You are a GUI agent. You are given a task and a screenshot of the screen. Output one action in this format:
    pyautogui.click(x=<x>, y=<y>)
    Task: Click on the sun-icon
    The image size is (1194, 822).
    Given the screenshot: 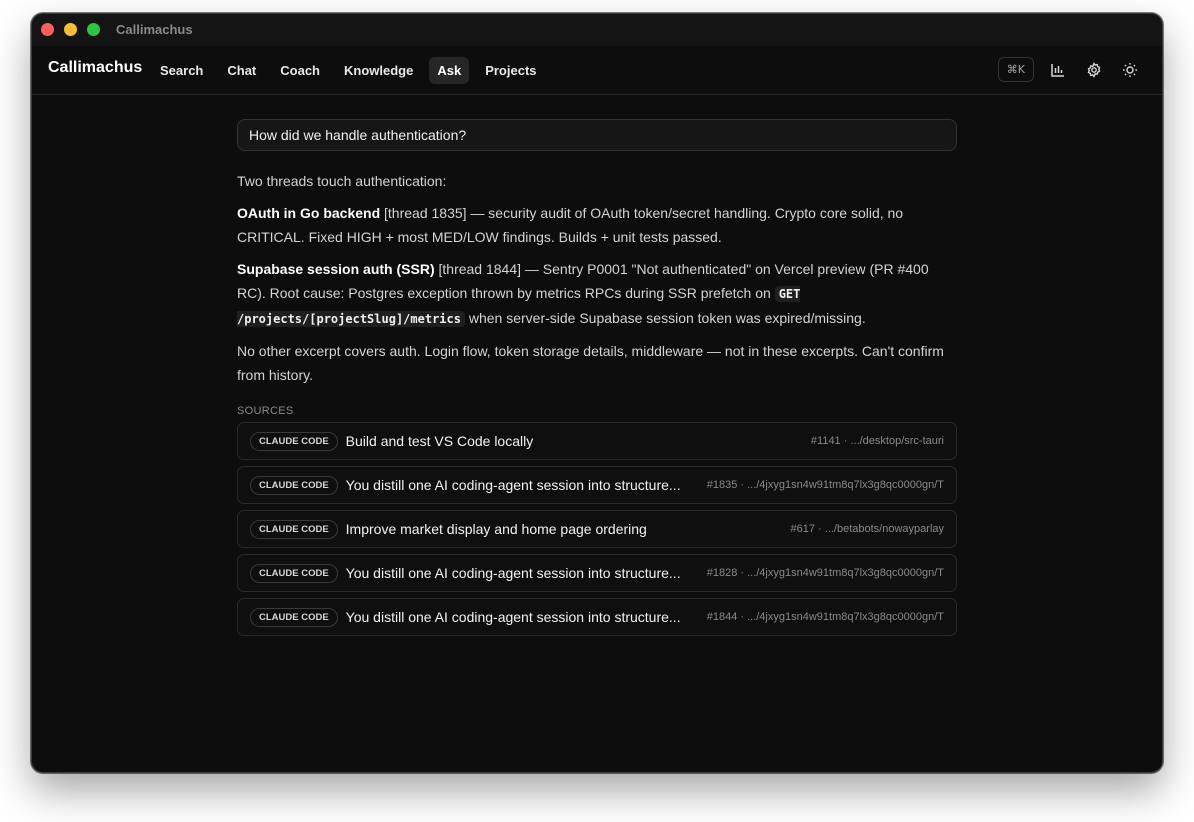 What is the action you would take?
    pyautogui.click(x=1130, y=70)
    